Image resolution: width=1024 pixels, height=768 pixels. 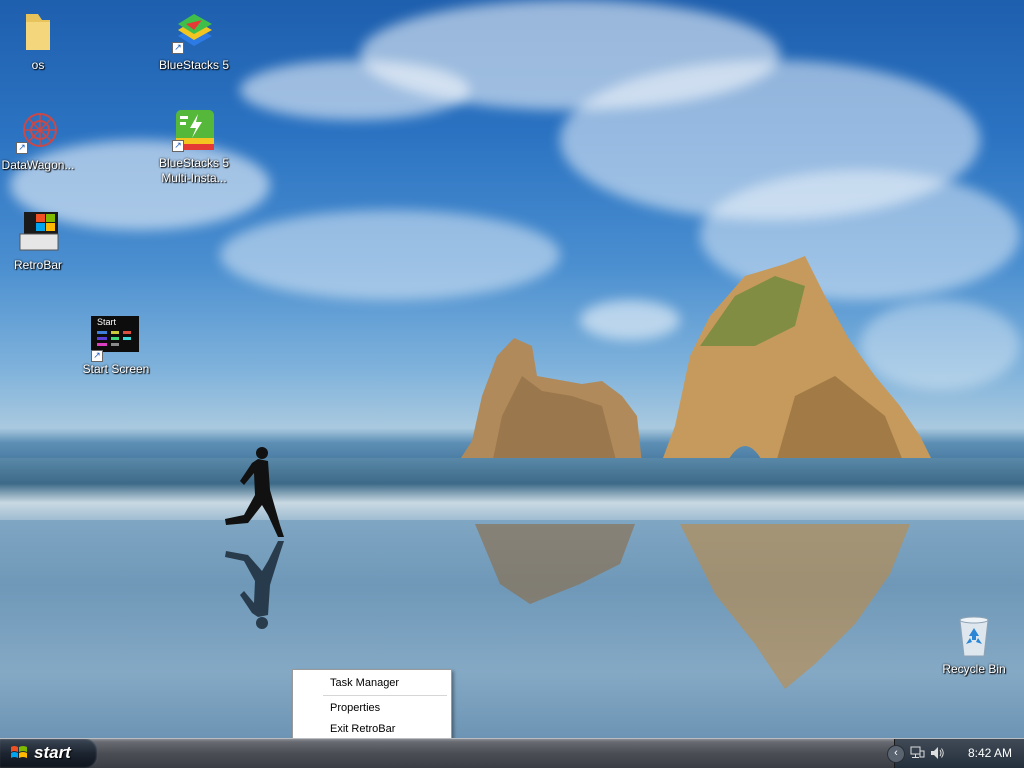 What do you see at coordinates (512, 490) in the screenshot?
I see `sea` at bounding box center [512, 490].